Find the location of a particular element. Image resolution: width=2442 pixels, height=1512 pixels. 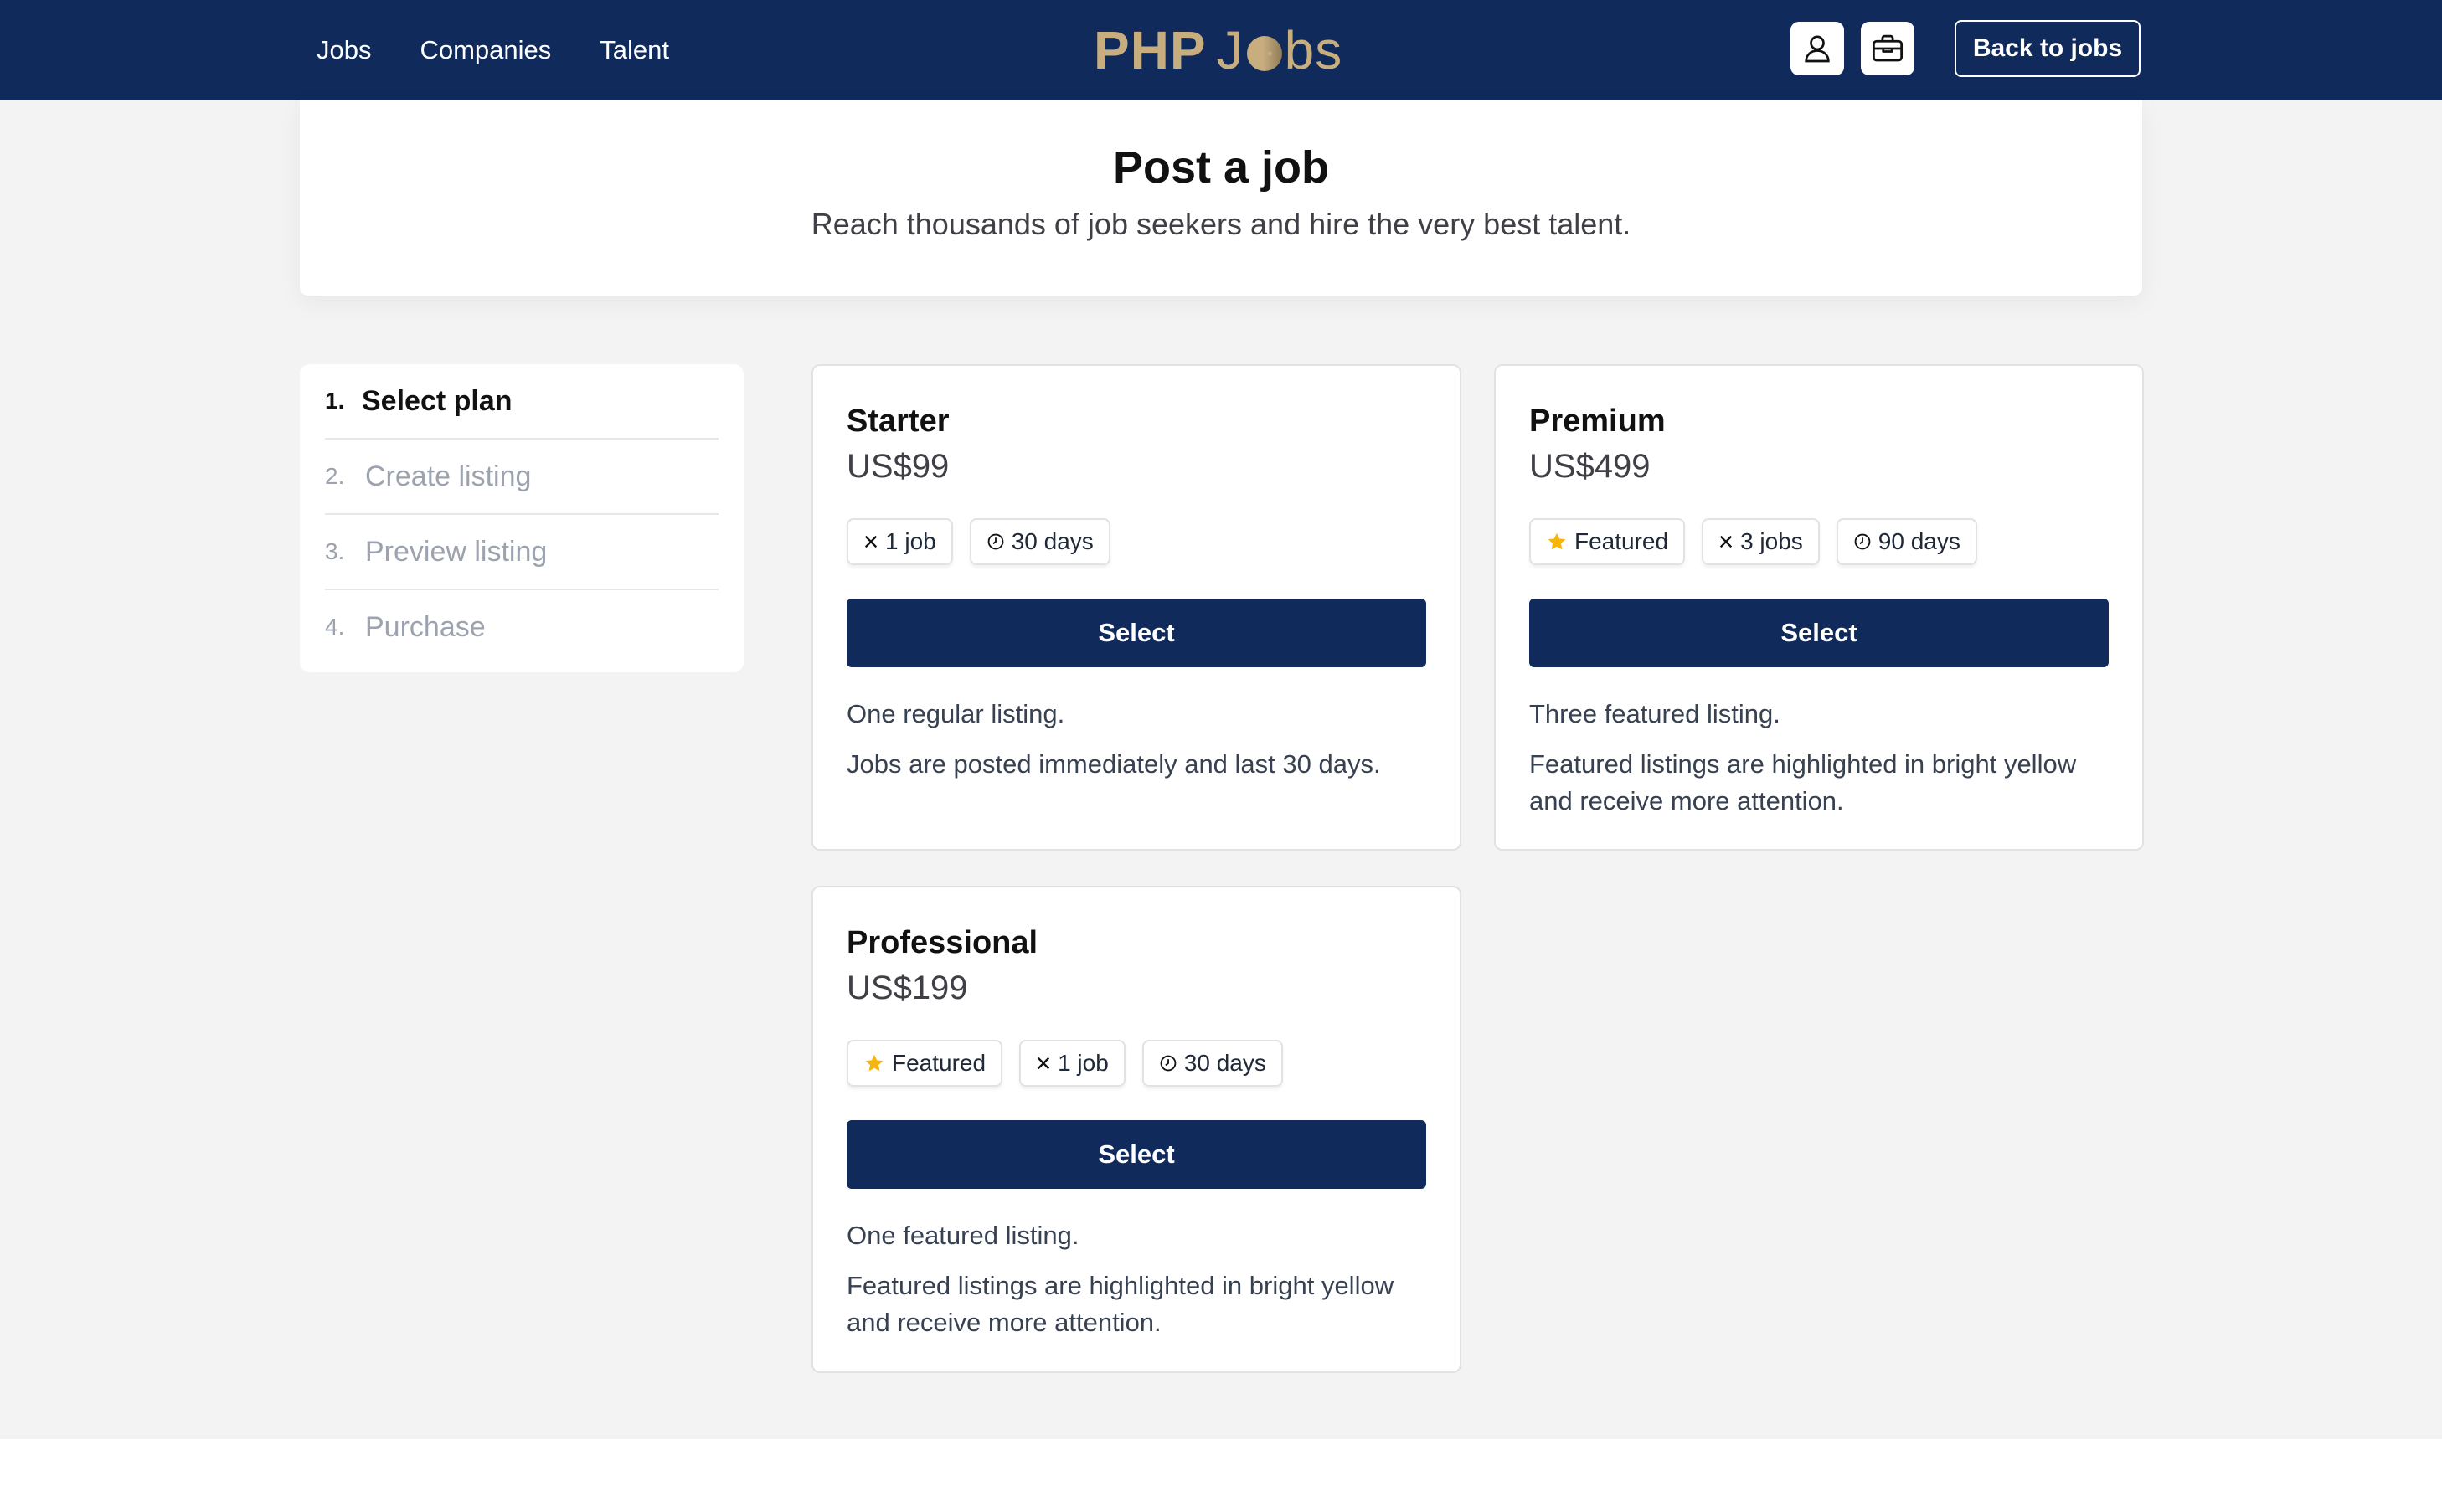

step-number: 3. is located at coordinates (335, 551).